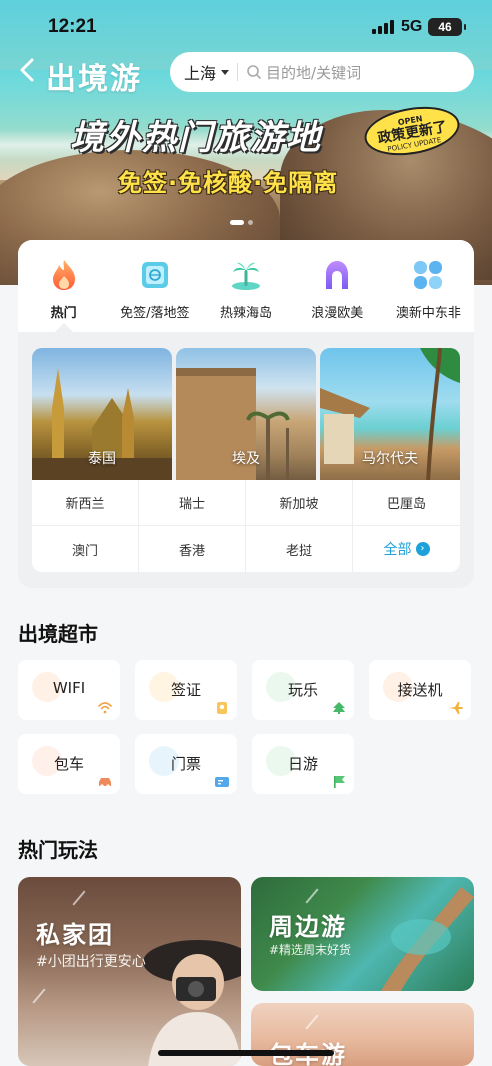 This screenshot has height=1066, width=492. What do you see at coordinates (129, 971) in the screenshot?
I see `card-private-tour: 私家团 #小团出行更安心` at bounding box center [129, 971].